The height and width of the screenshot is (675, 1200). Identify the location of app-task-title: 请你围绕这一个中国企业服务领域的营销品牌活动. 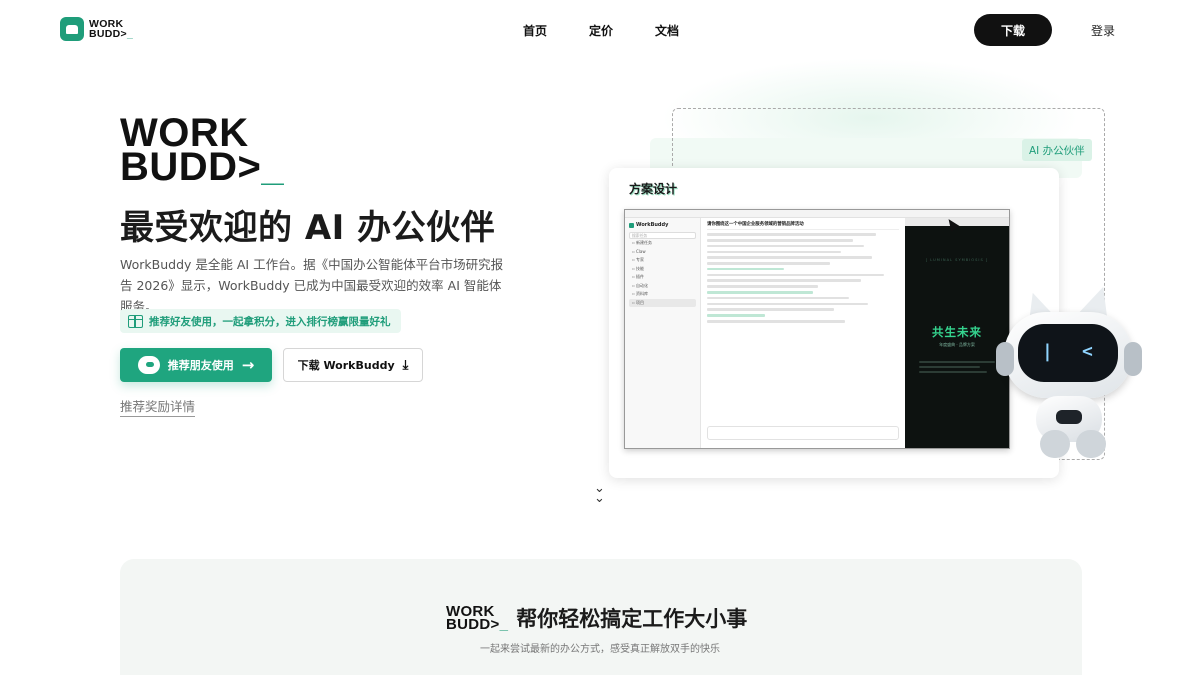
(803, 225).